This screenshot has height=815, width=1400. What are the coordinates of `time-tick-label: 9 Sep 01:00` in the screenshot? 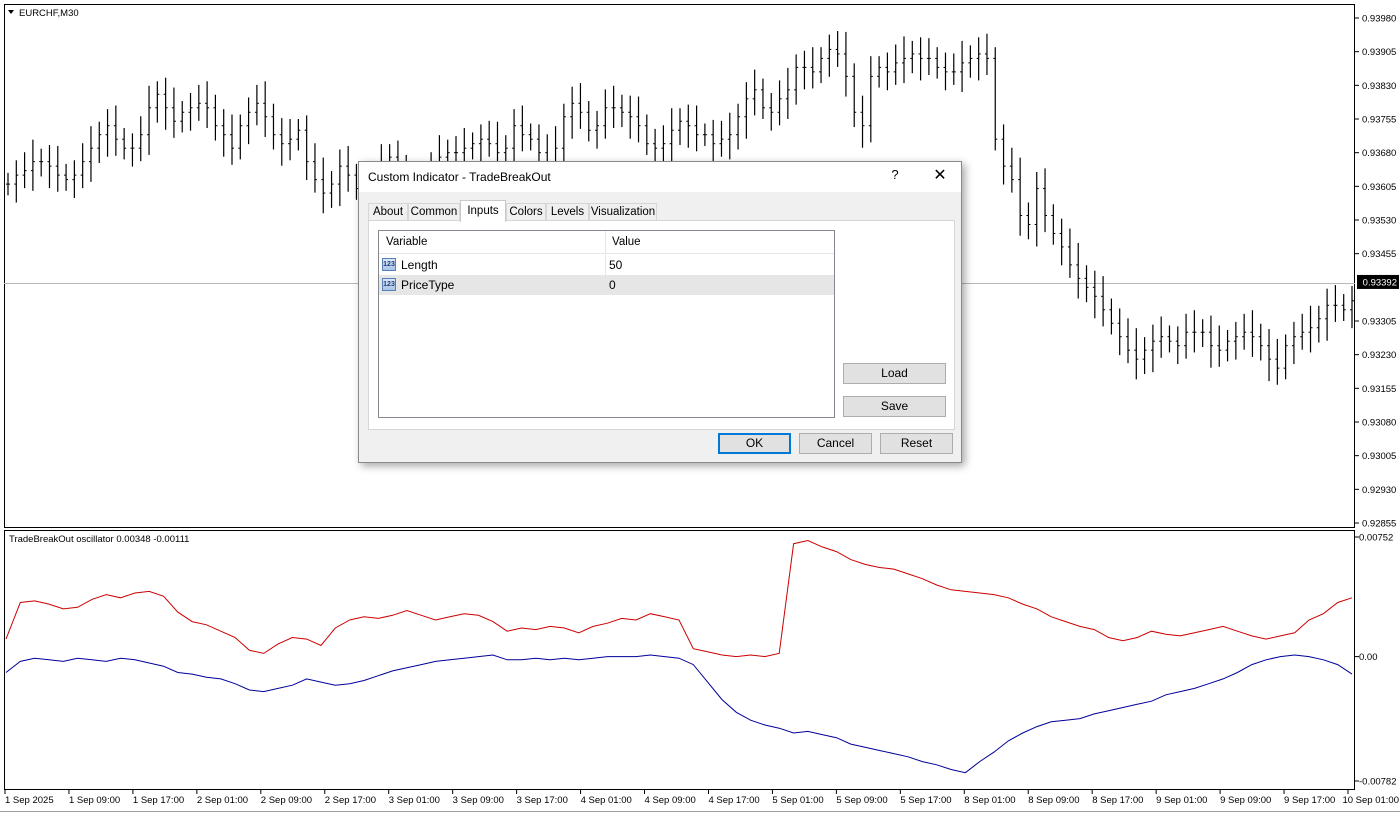 It's located at (1181, 800).